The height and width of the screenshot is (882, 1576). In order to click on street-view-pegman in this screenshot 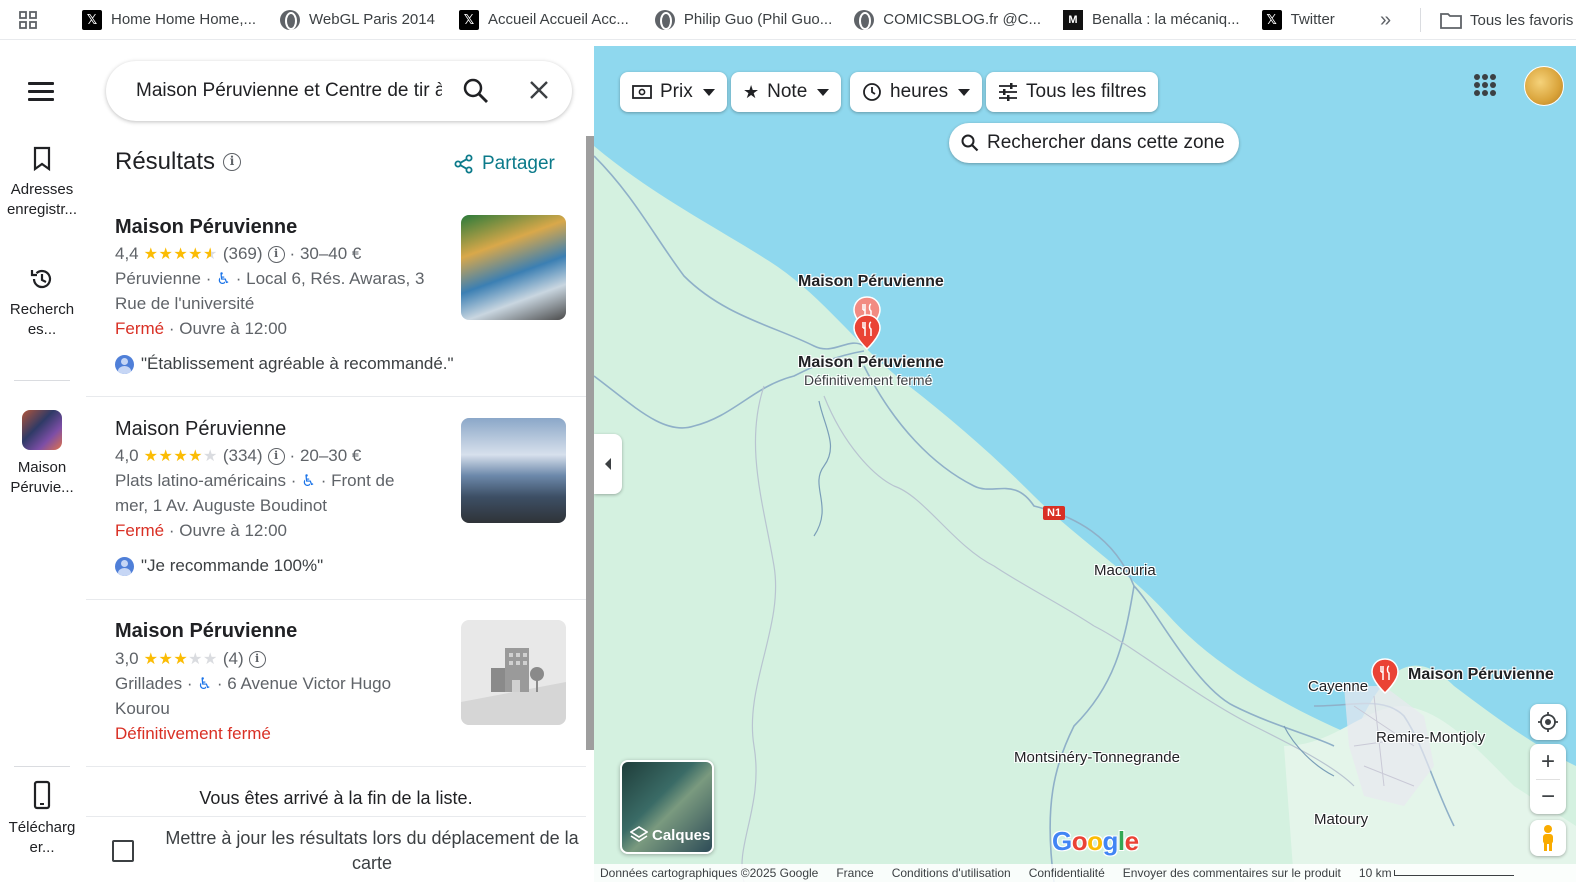, I will do `click(1548, 838)`.